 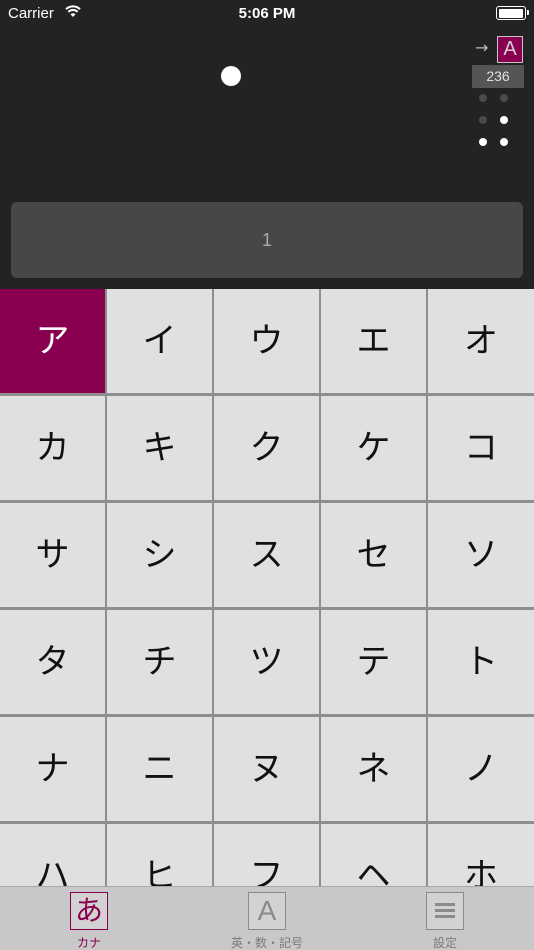 What do you see at coordinates (88, 943) in the screenshot?
I see `tab-label: カナ` at bounding box center [88, 943].